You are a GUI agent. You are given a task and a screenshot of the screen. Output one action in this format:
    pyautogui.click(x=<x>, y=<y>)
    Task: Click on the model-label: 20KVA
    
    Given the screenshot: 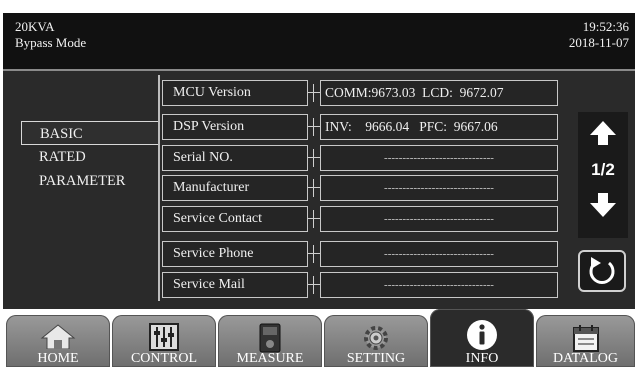 What is the action you would take?
    pyautogui.click(x=35, y=26)
    